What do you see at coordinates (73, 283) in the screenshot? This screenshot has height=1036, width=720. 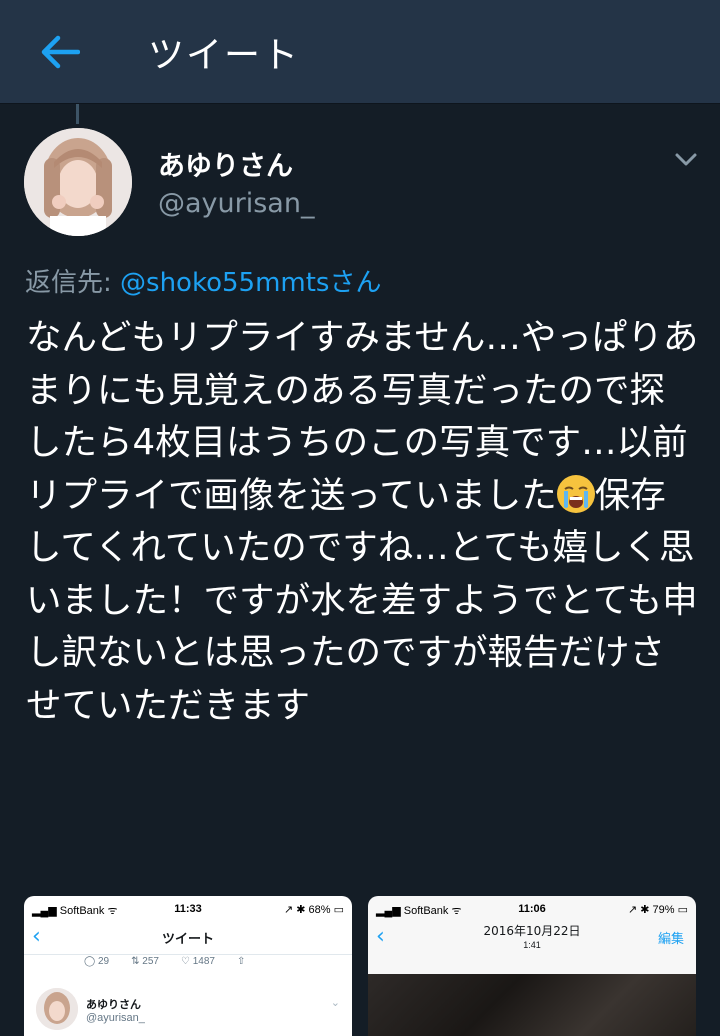 I see `reply-to-label: 返信先:` at bounding box center [73, 283].